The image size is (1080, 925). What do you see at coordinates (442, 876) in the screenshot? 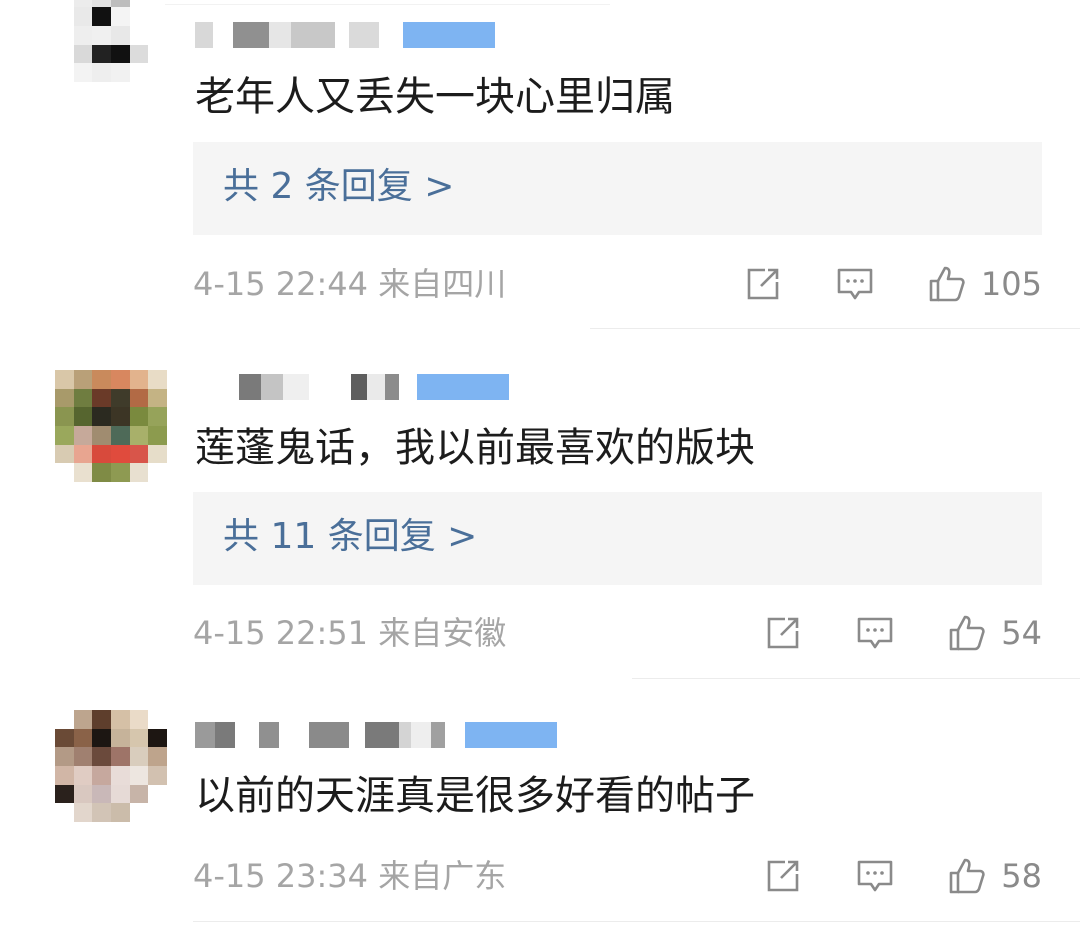
I see `comment-location: 来自广东` at bounding box center [442, 876].